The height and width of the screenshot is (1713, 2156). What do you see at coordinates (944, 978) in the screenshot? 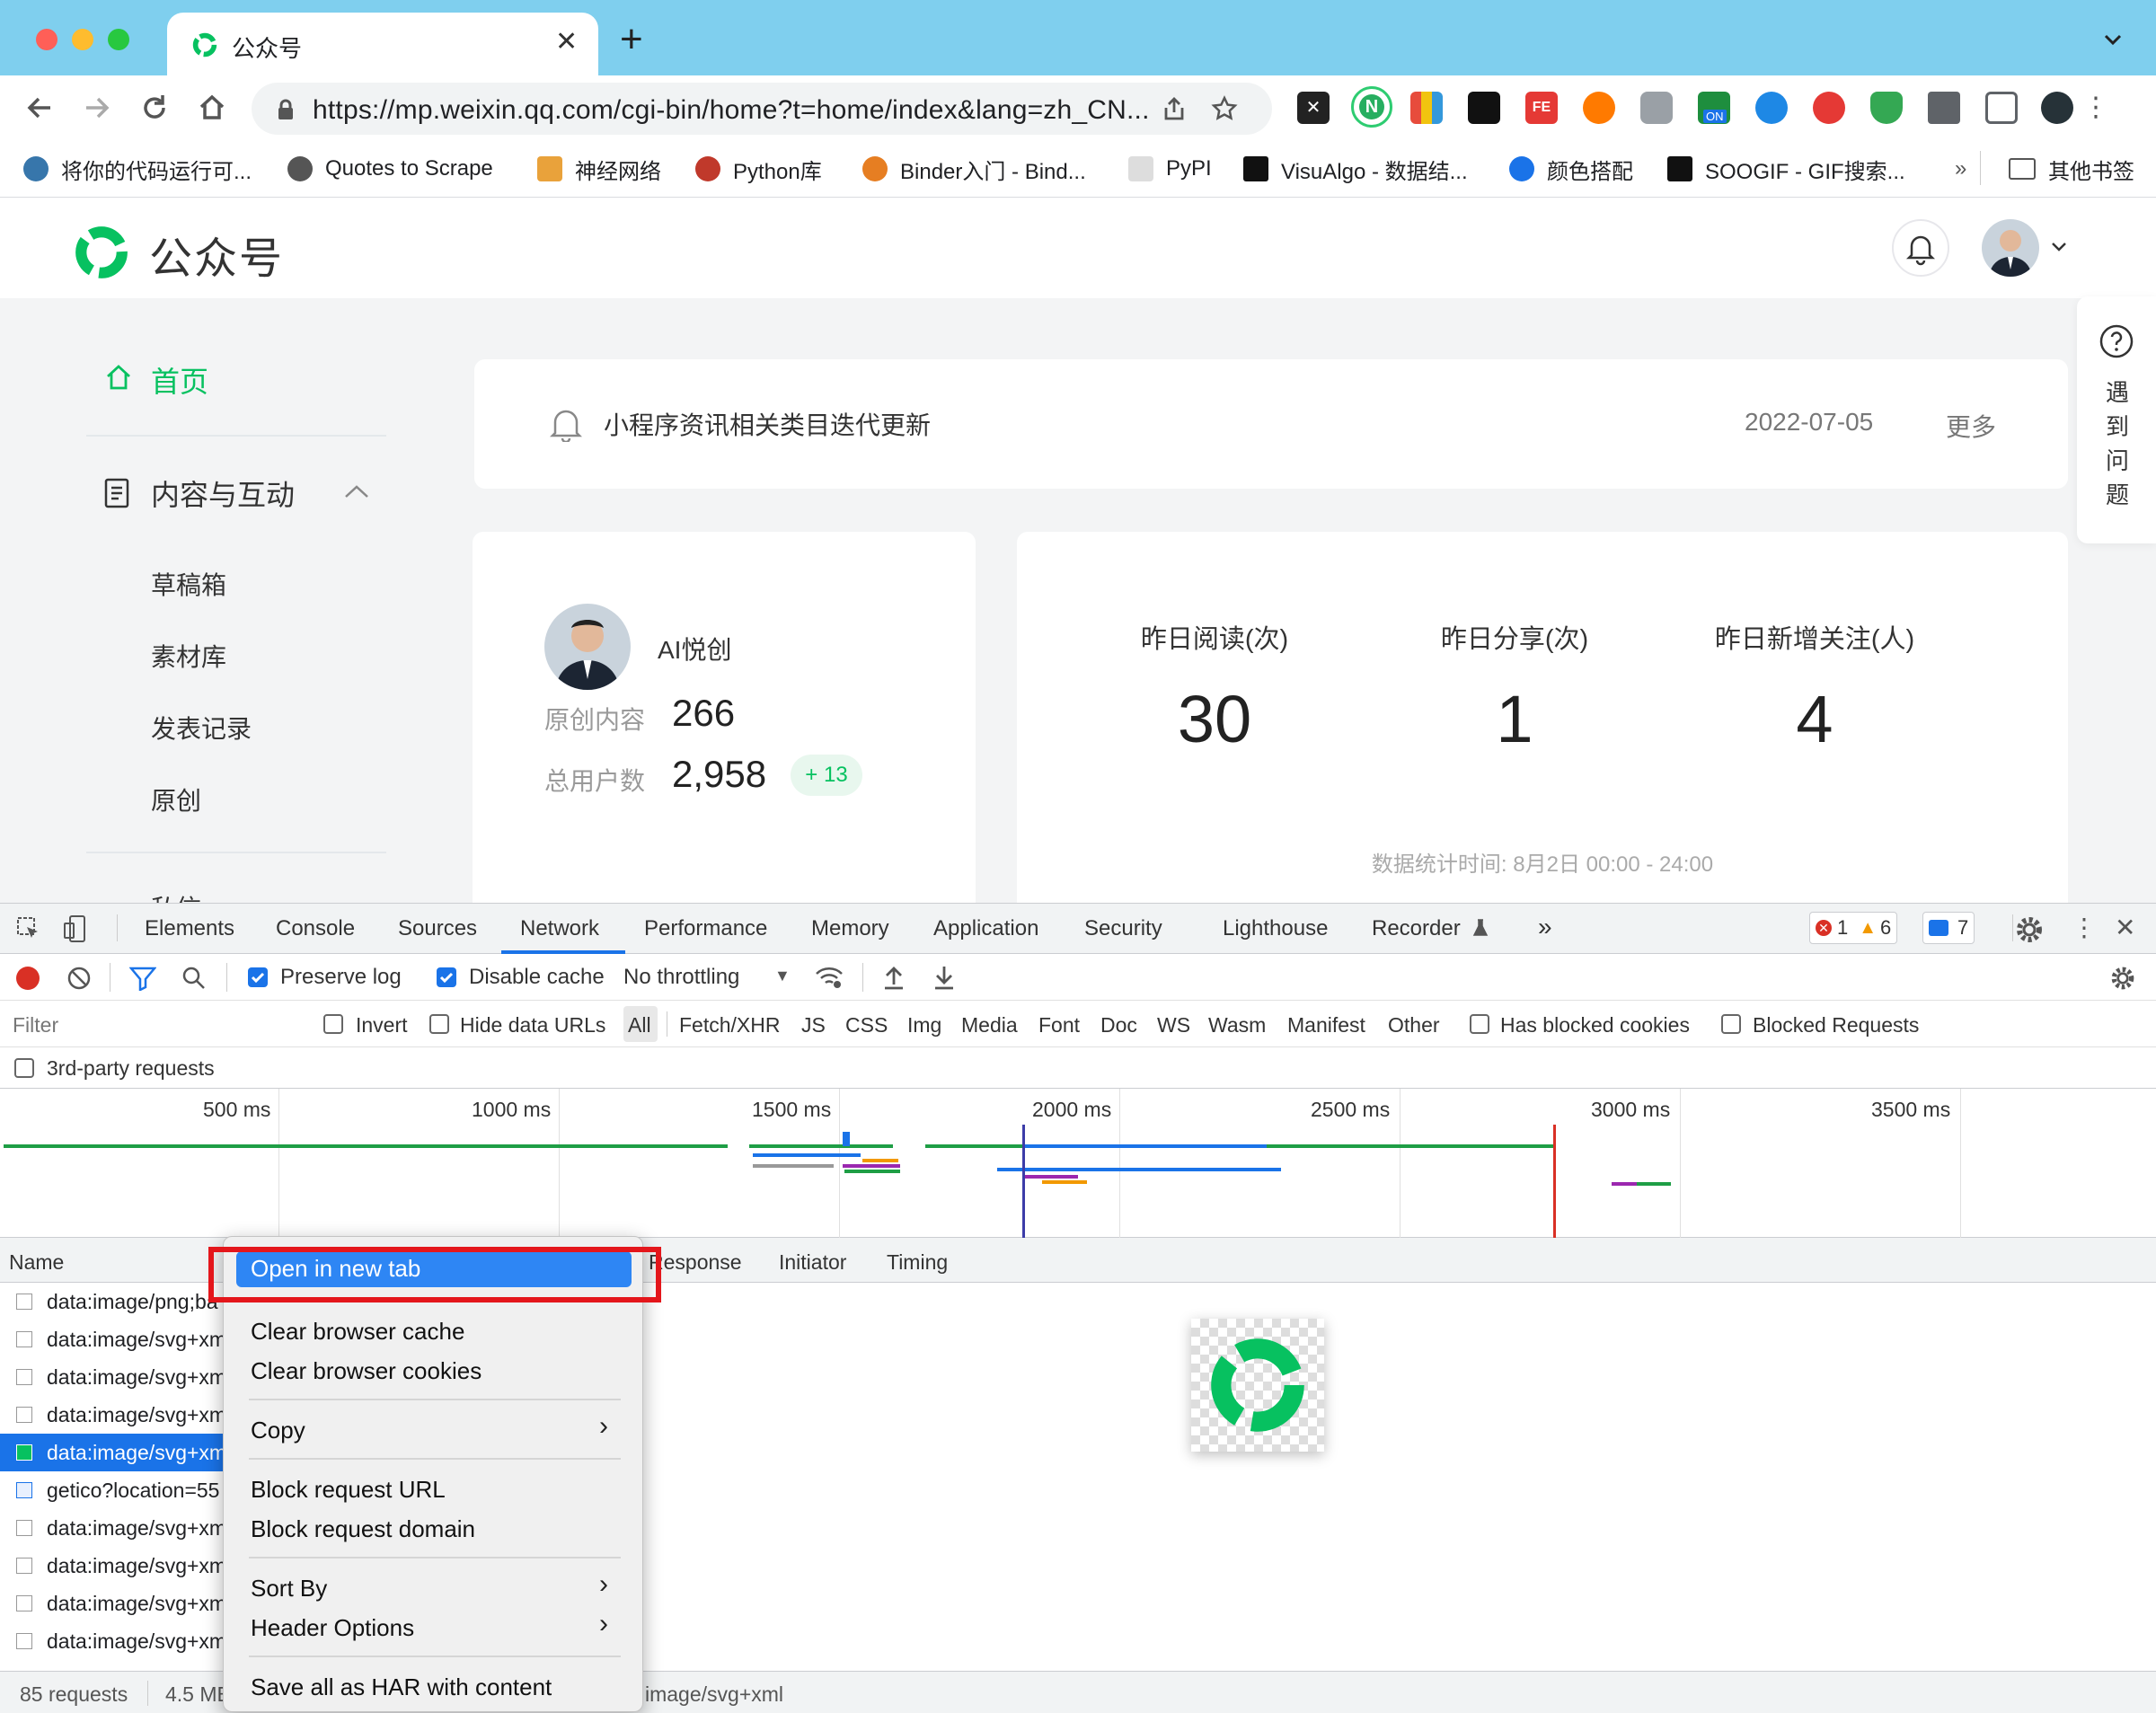
I see `export-har-download-icon` at bounding box center [944, 978].